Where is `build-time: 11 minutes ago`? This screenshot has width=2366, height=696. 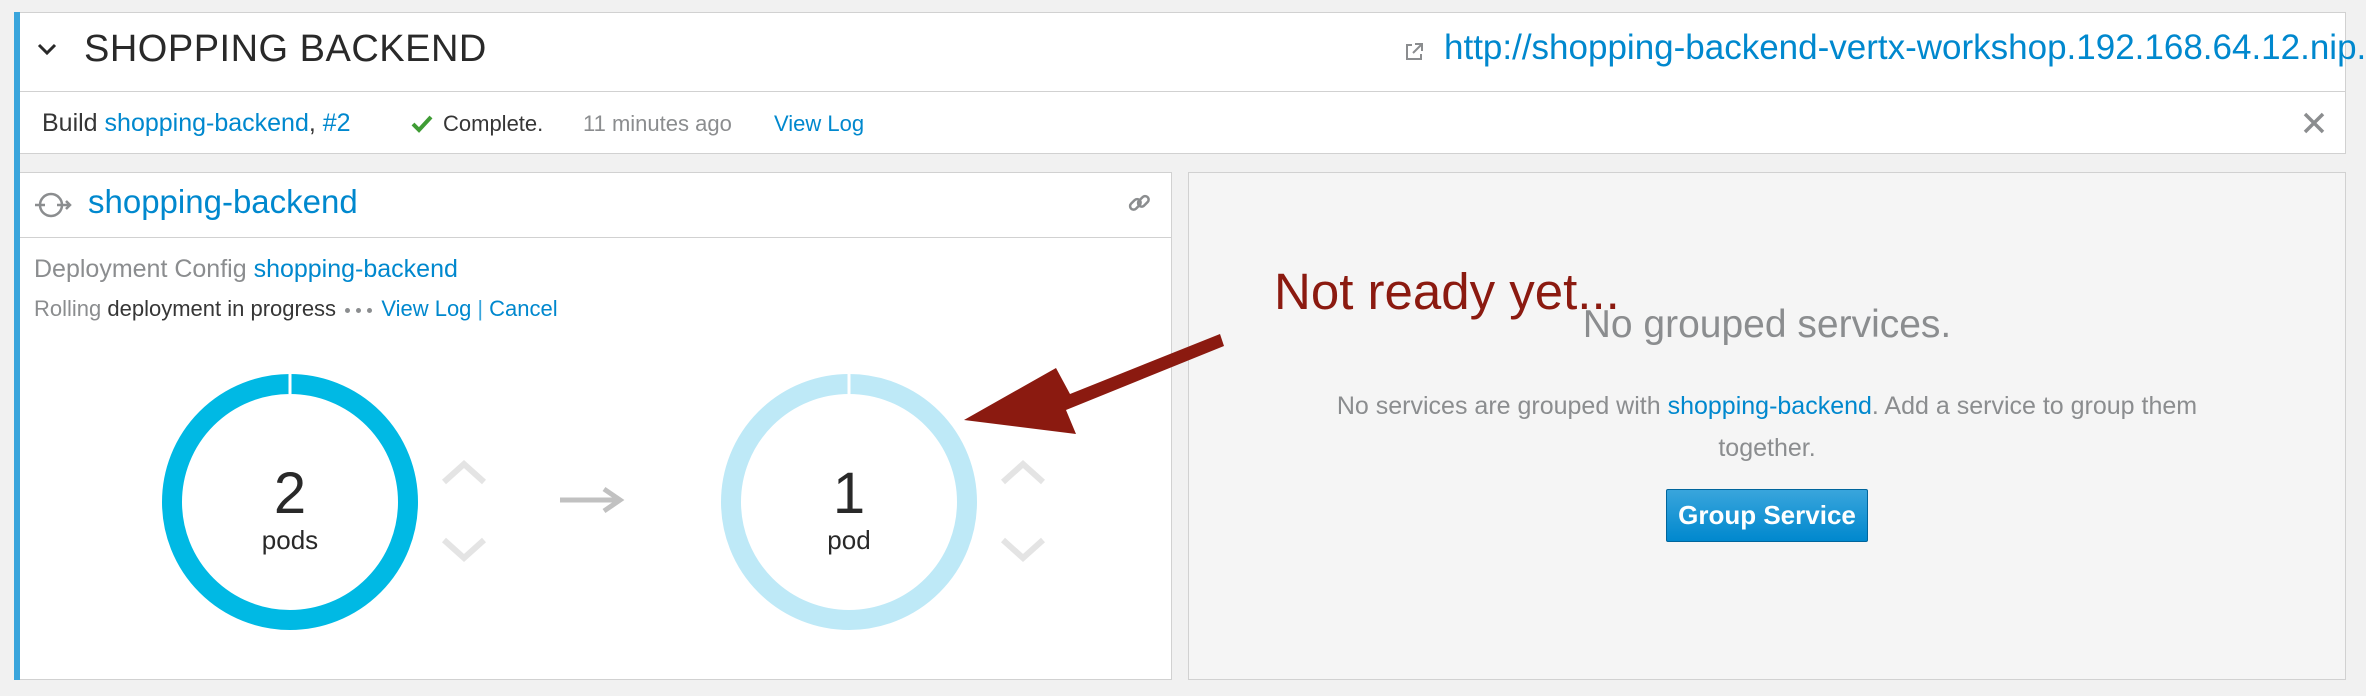
build-time: 11 minutes ago is located at coordinates (657, 123).